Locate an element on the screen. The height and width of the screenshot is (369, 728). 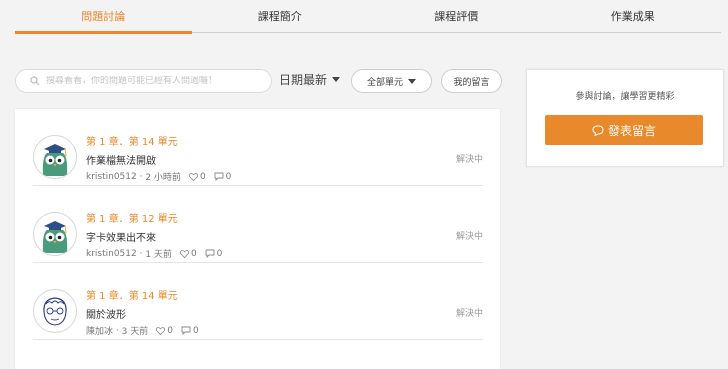
post-text: 作業檔無法開啟 is located at coordinates (121, 161).